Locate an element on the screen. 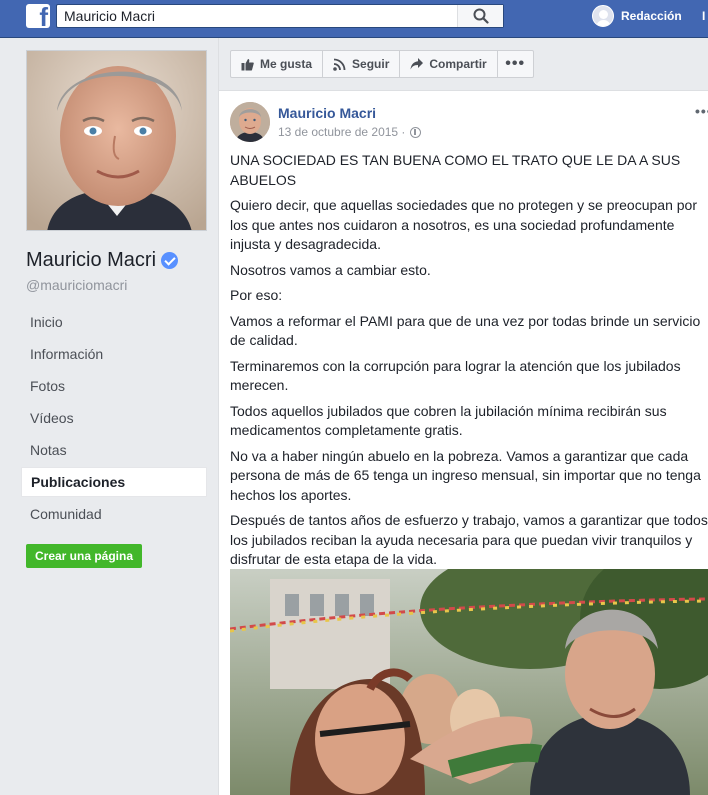  post-options-button: ••• is located at coordinates (701, 111).